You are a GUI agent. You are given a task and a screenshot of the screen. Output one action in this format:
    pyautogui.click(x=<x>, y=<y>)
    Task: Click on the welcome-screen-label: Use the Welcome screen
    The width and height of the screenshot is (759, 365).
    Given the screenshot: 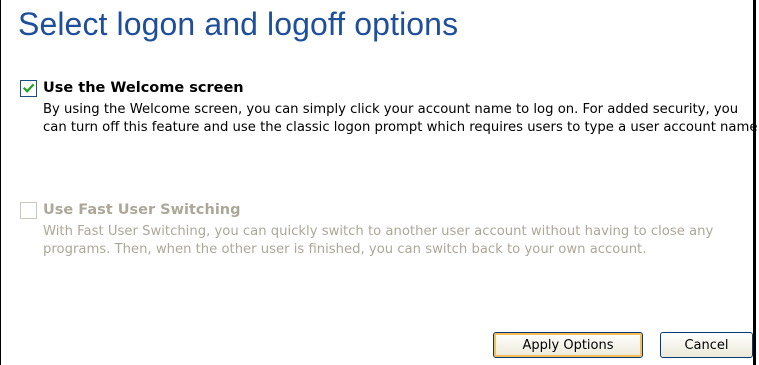 What is the action you would take?
    pyautogui.click(x=143, y=88)
    